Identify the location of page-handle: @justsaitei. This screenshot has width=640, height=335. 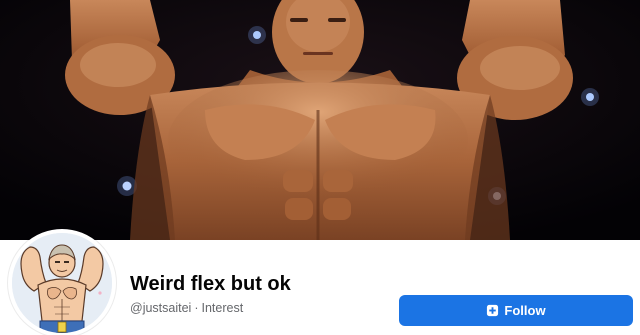
(160, 308).